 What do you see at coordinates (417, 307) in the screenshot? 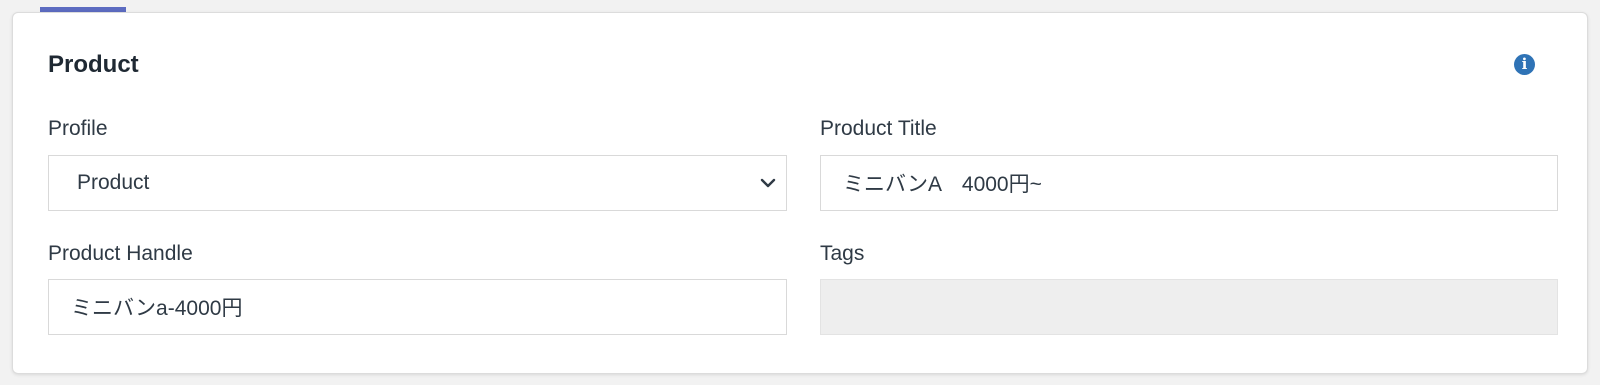
I see `product-handle-input: ミニバンa-4000円` at bounding box center [417, 307].